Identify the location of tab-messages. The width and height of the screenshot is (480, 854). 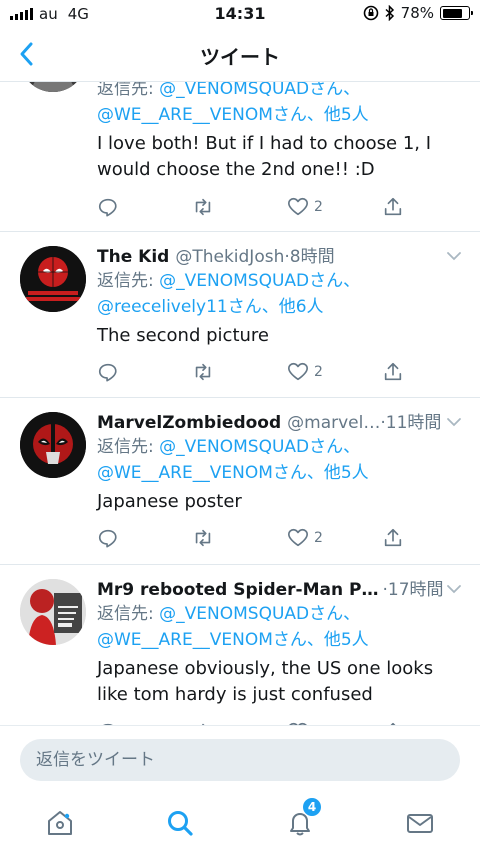
(420, 823).